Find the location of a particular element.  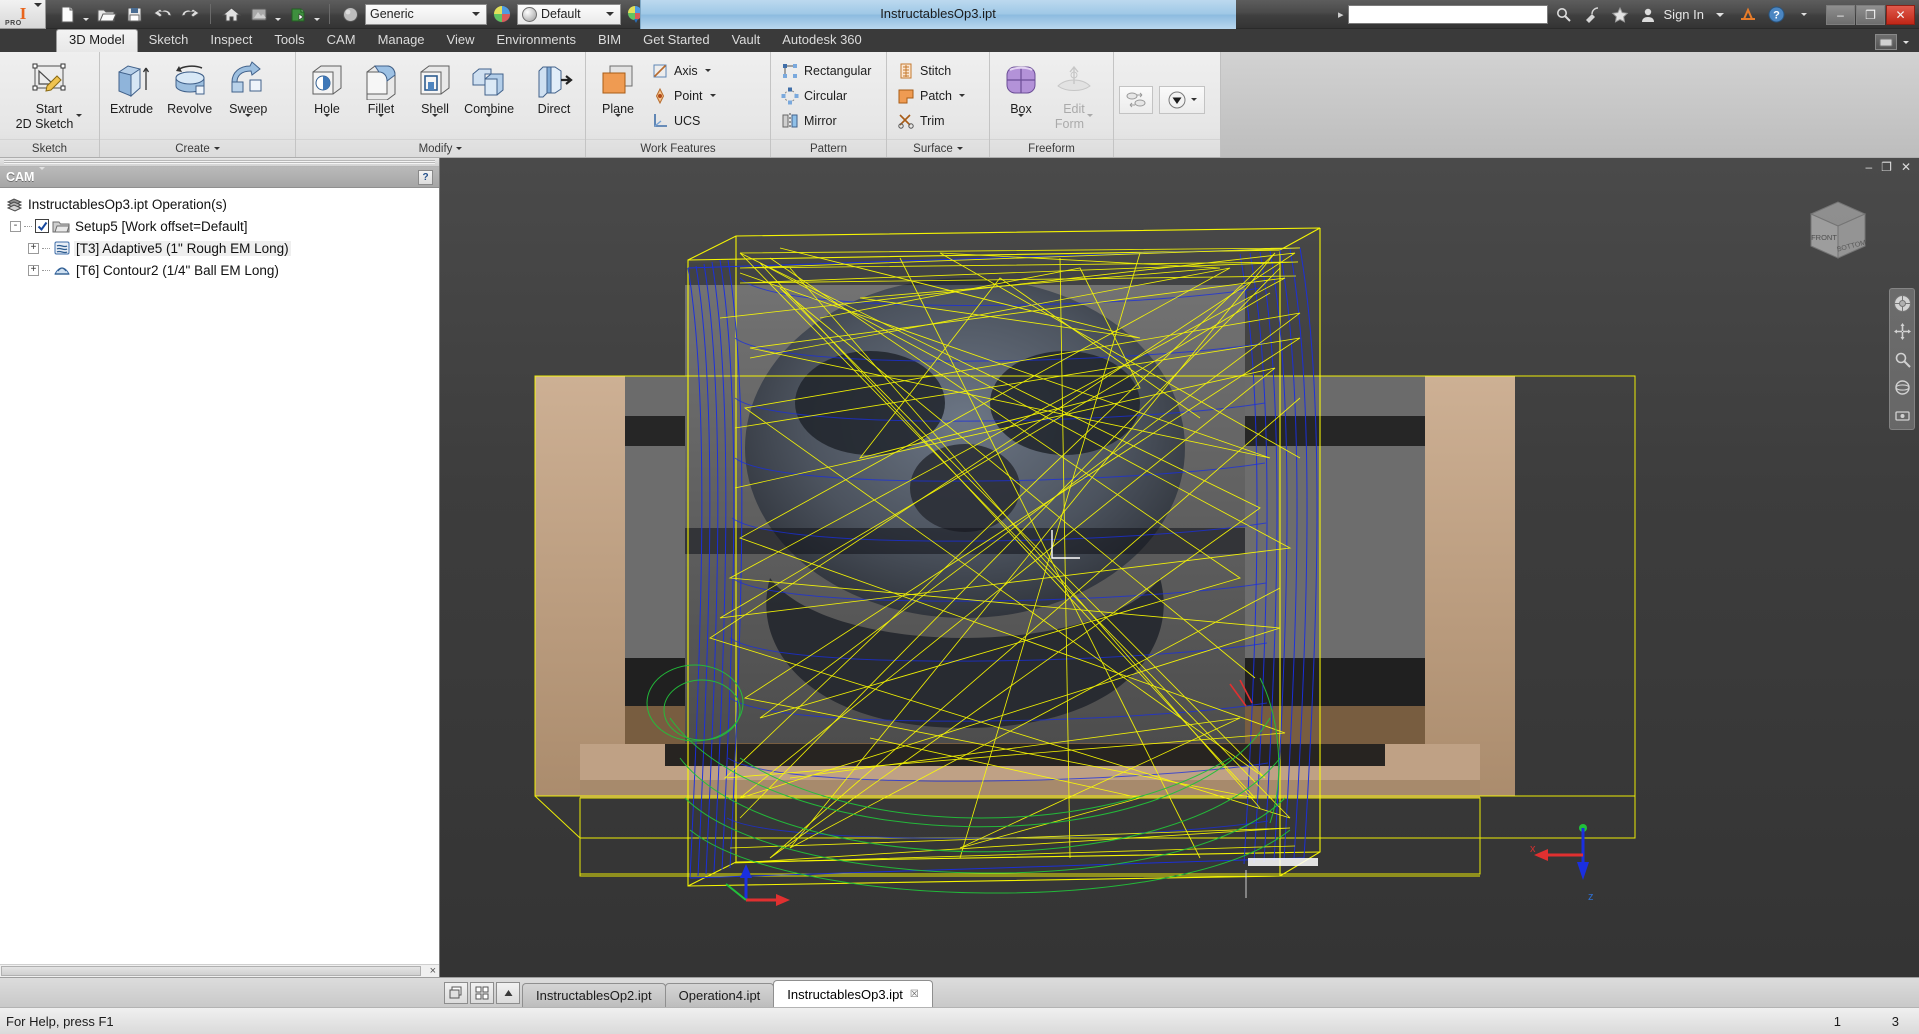

user-account-icon is located at coordinates (1648, 15).